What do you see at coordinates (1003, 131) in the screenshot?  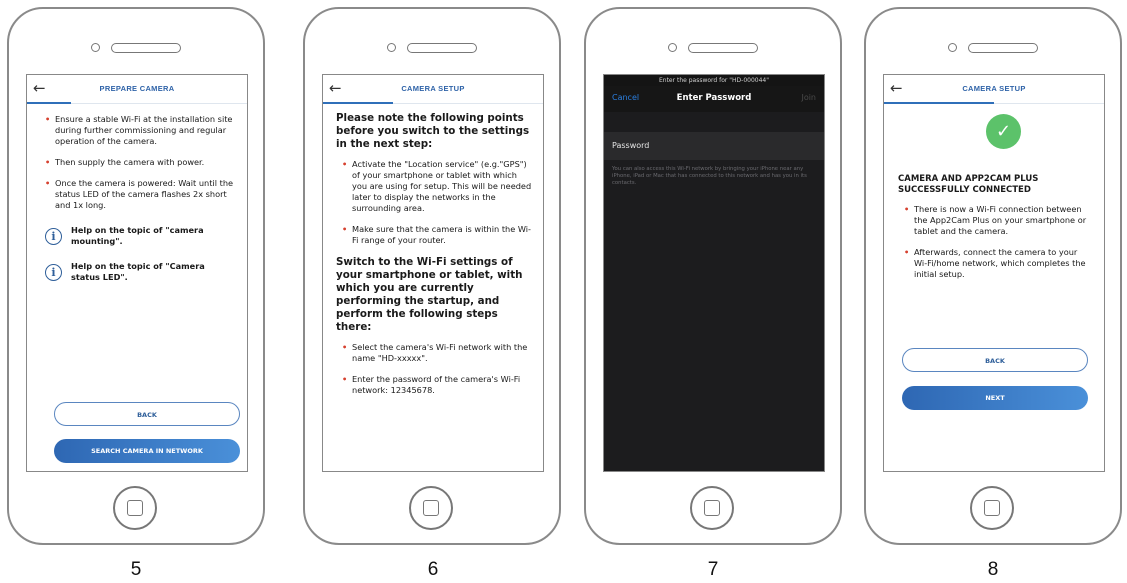 I see `check-icon: ✓` at bounding box center [1003, 131].